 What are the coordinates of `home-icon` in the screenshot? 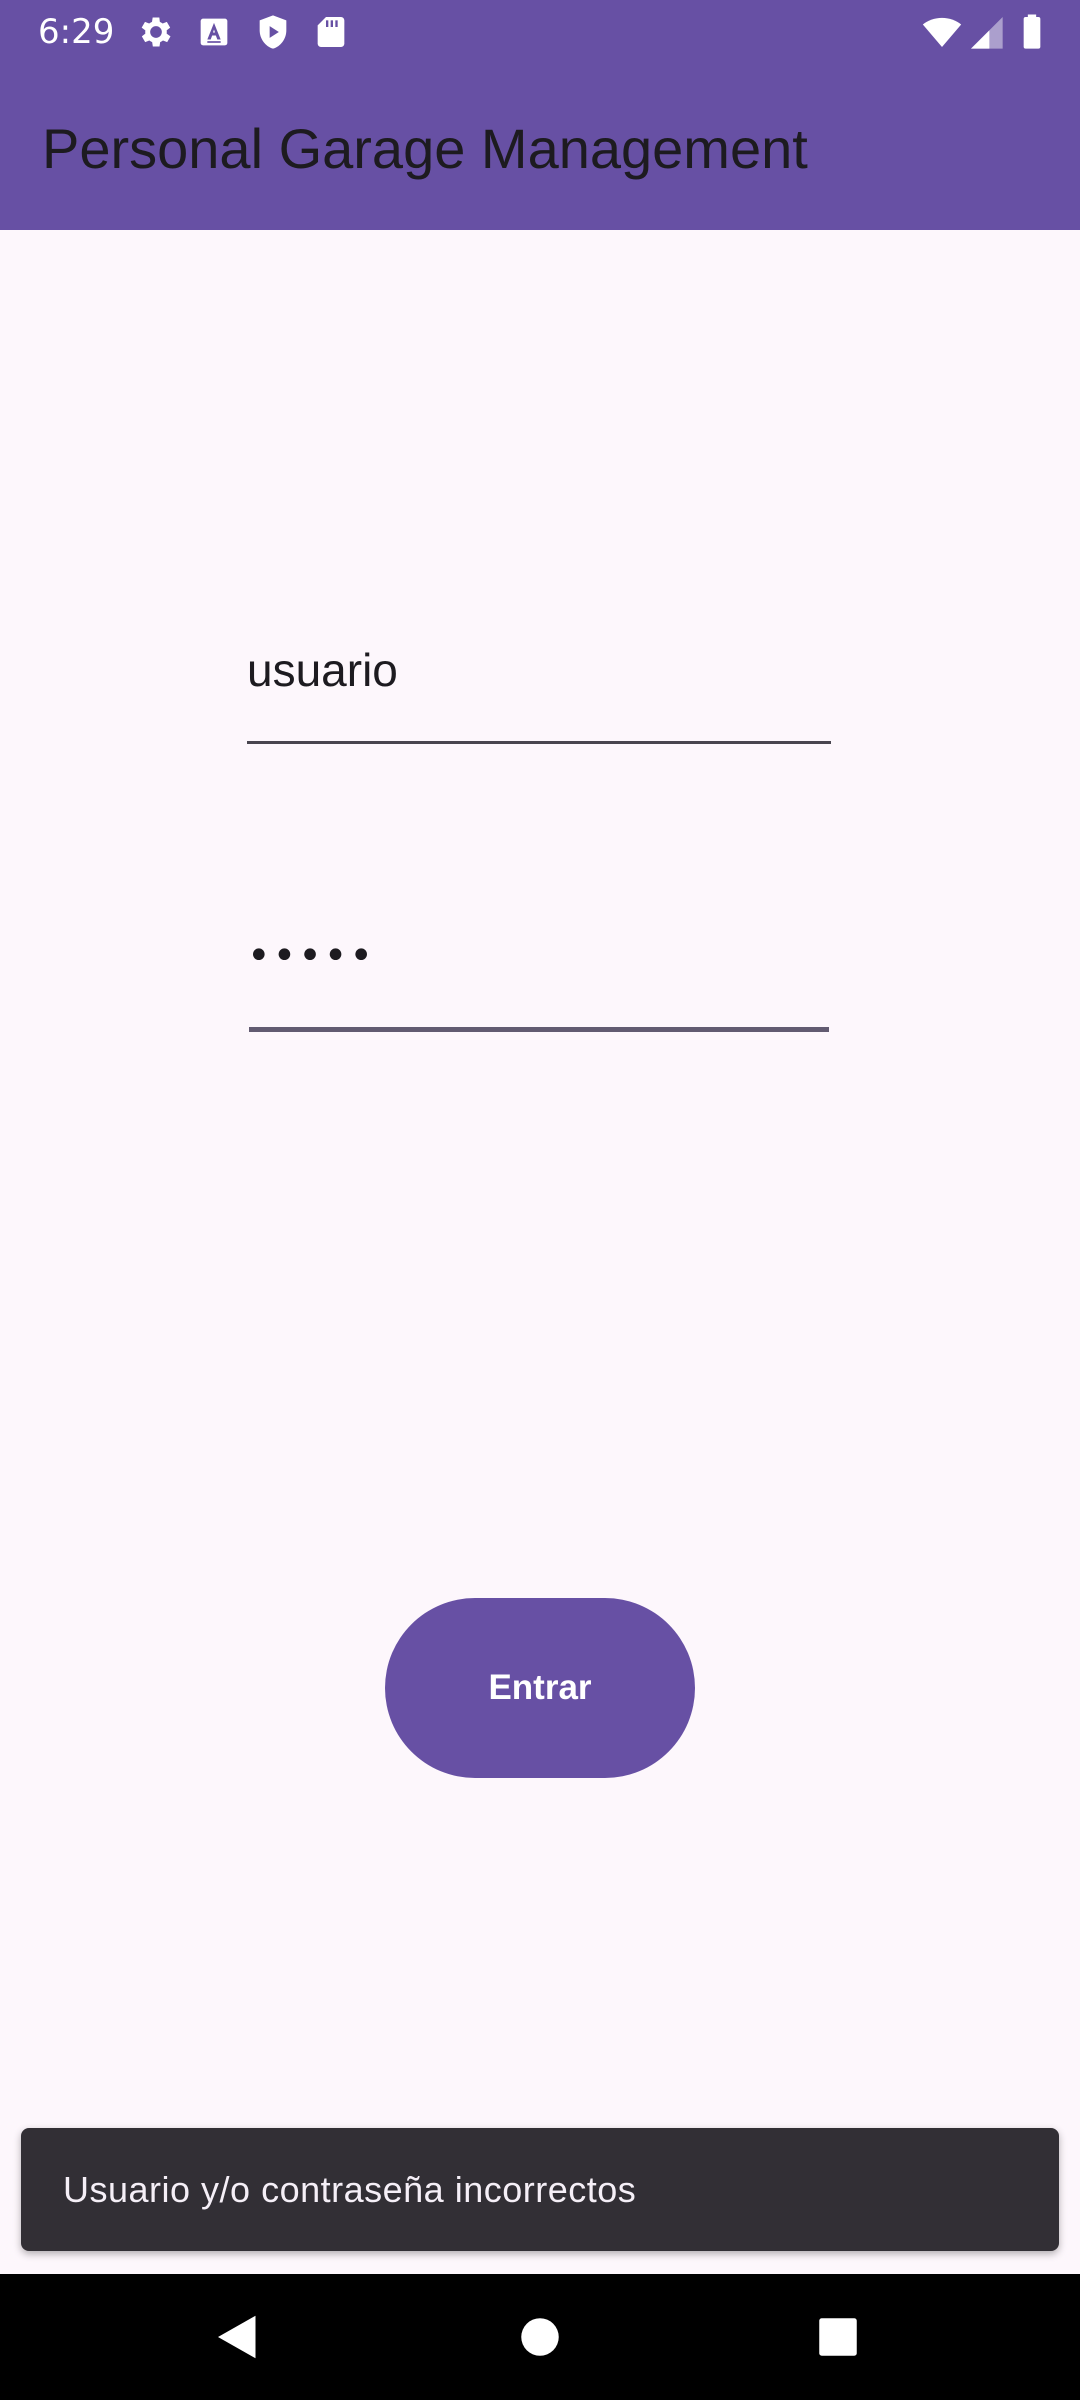 It's located at (540, 2337).